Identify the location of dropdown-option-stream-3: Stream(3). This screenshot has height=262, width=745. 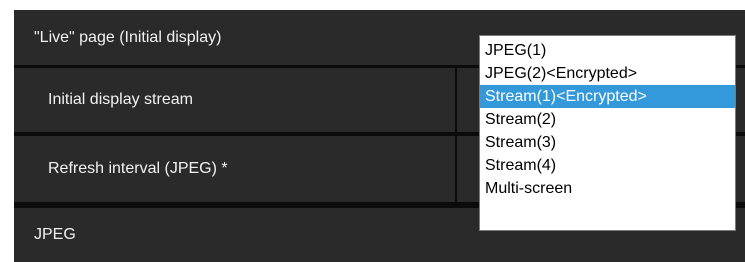
(607, 142).